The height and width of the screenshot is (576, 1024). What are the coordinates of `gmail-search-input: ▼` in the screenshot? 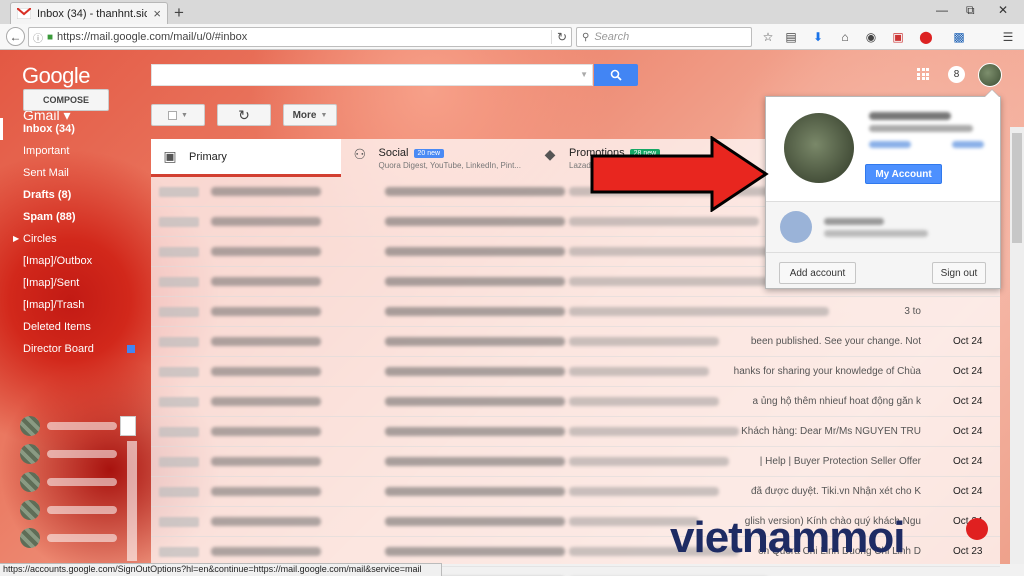 It's located at (372, 75).